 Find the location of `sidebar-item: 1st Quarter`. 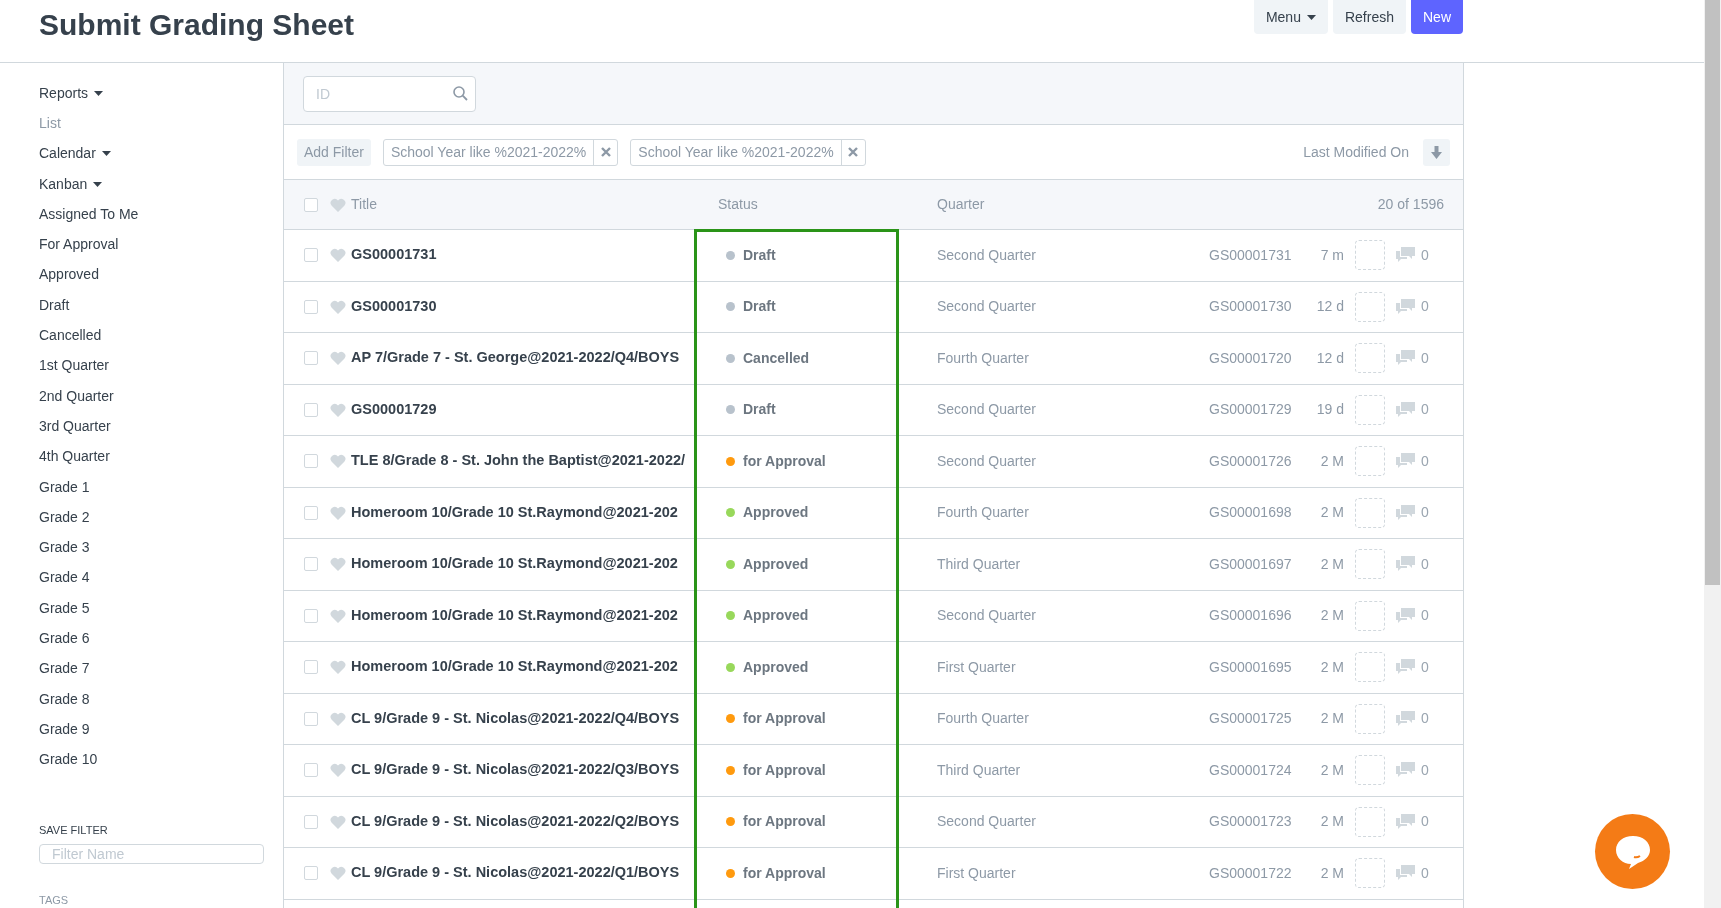

sidebar-item: 1st Quarter is located at coordinates (151, 365).